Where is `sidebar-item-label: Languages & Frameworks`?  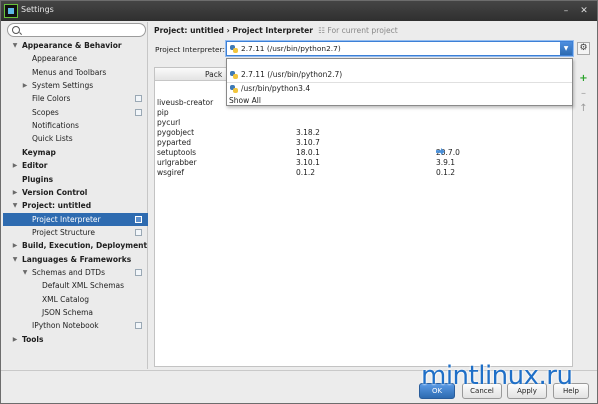 sidebar-item-label: Languages & Frameworks is located at coordinates (77, 259).